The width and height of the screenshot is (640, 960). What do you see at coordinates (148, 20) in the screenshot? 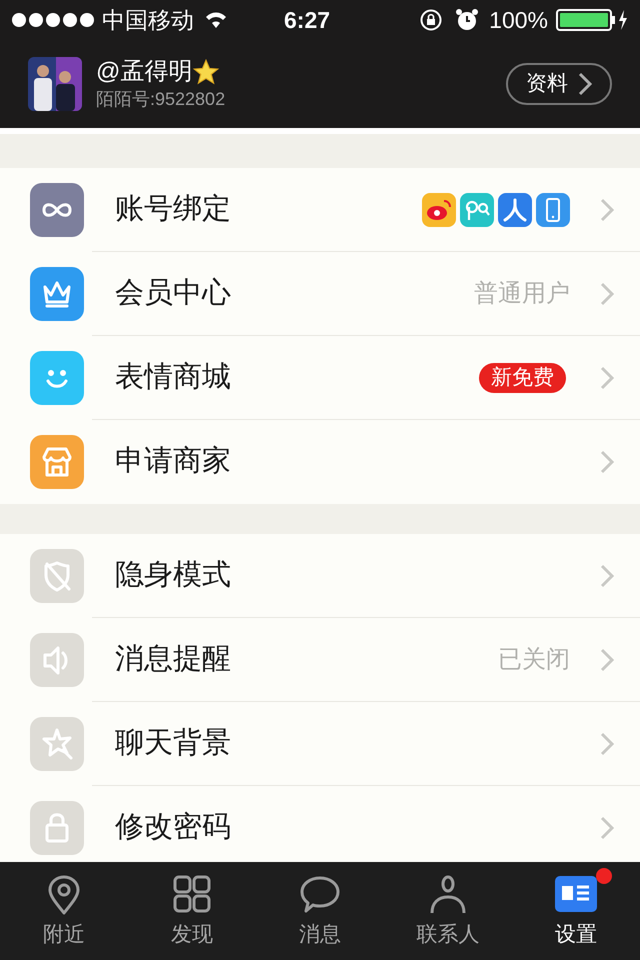
I see `carrier-name: 中国移动` at bounding box center [148, 20].